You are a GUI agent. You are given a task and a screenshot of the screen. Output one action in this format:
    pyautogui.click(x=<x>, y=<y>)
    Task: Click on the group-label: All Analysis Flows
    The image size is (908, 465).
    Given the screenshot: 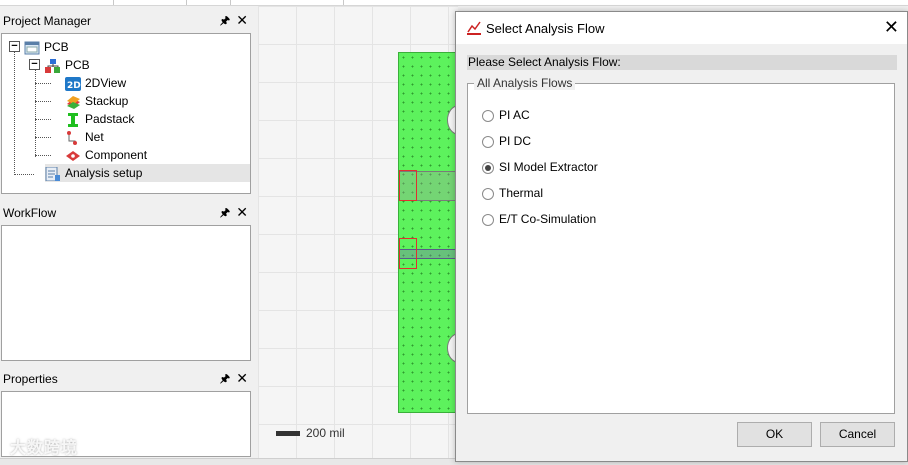 What is the action you would take?
    pyautogui.click(x=525, y=83)
    